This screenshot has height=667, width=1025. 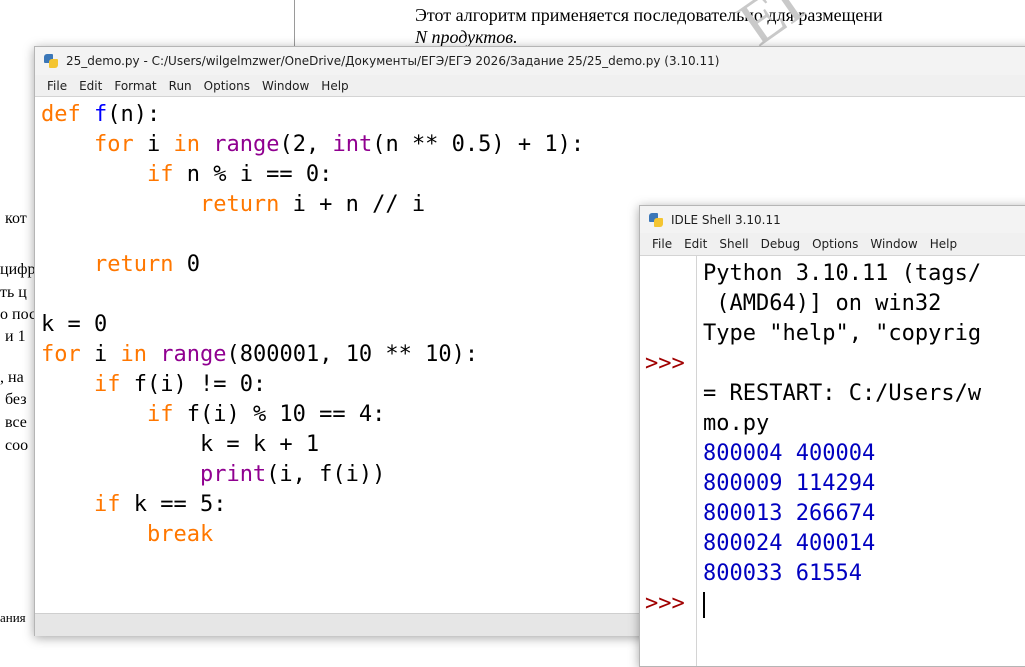 I want to click on doc-left-fragment: и 1, so click(x=15, y=336).